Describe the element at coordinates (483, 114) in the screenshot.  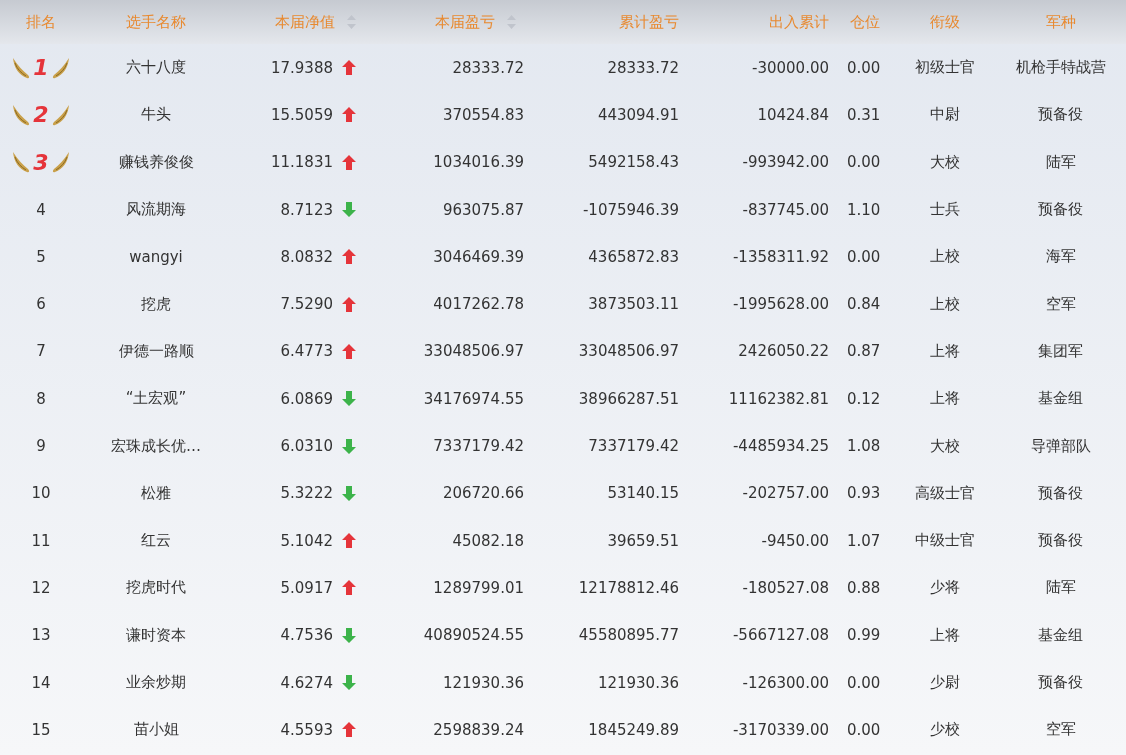
I see `season-profit: 370554.83` at that location.